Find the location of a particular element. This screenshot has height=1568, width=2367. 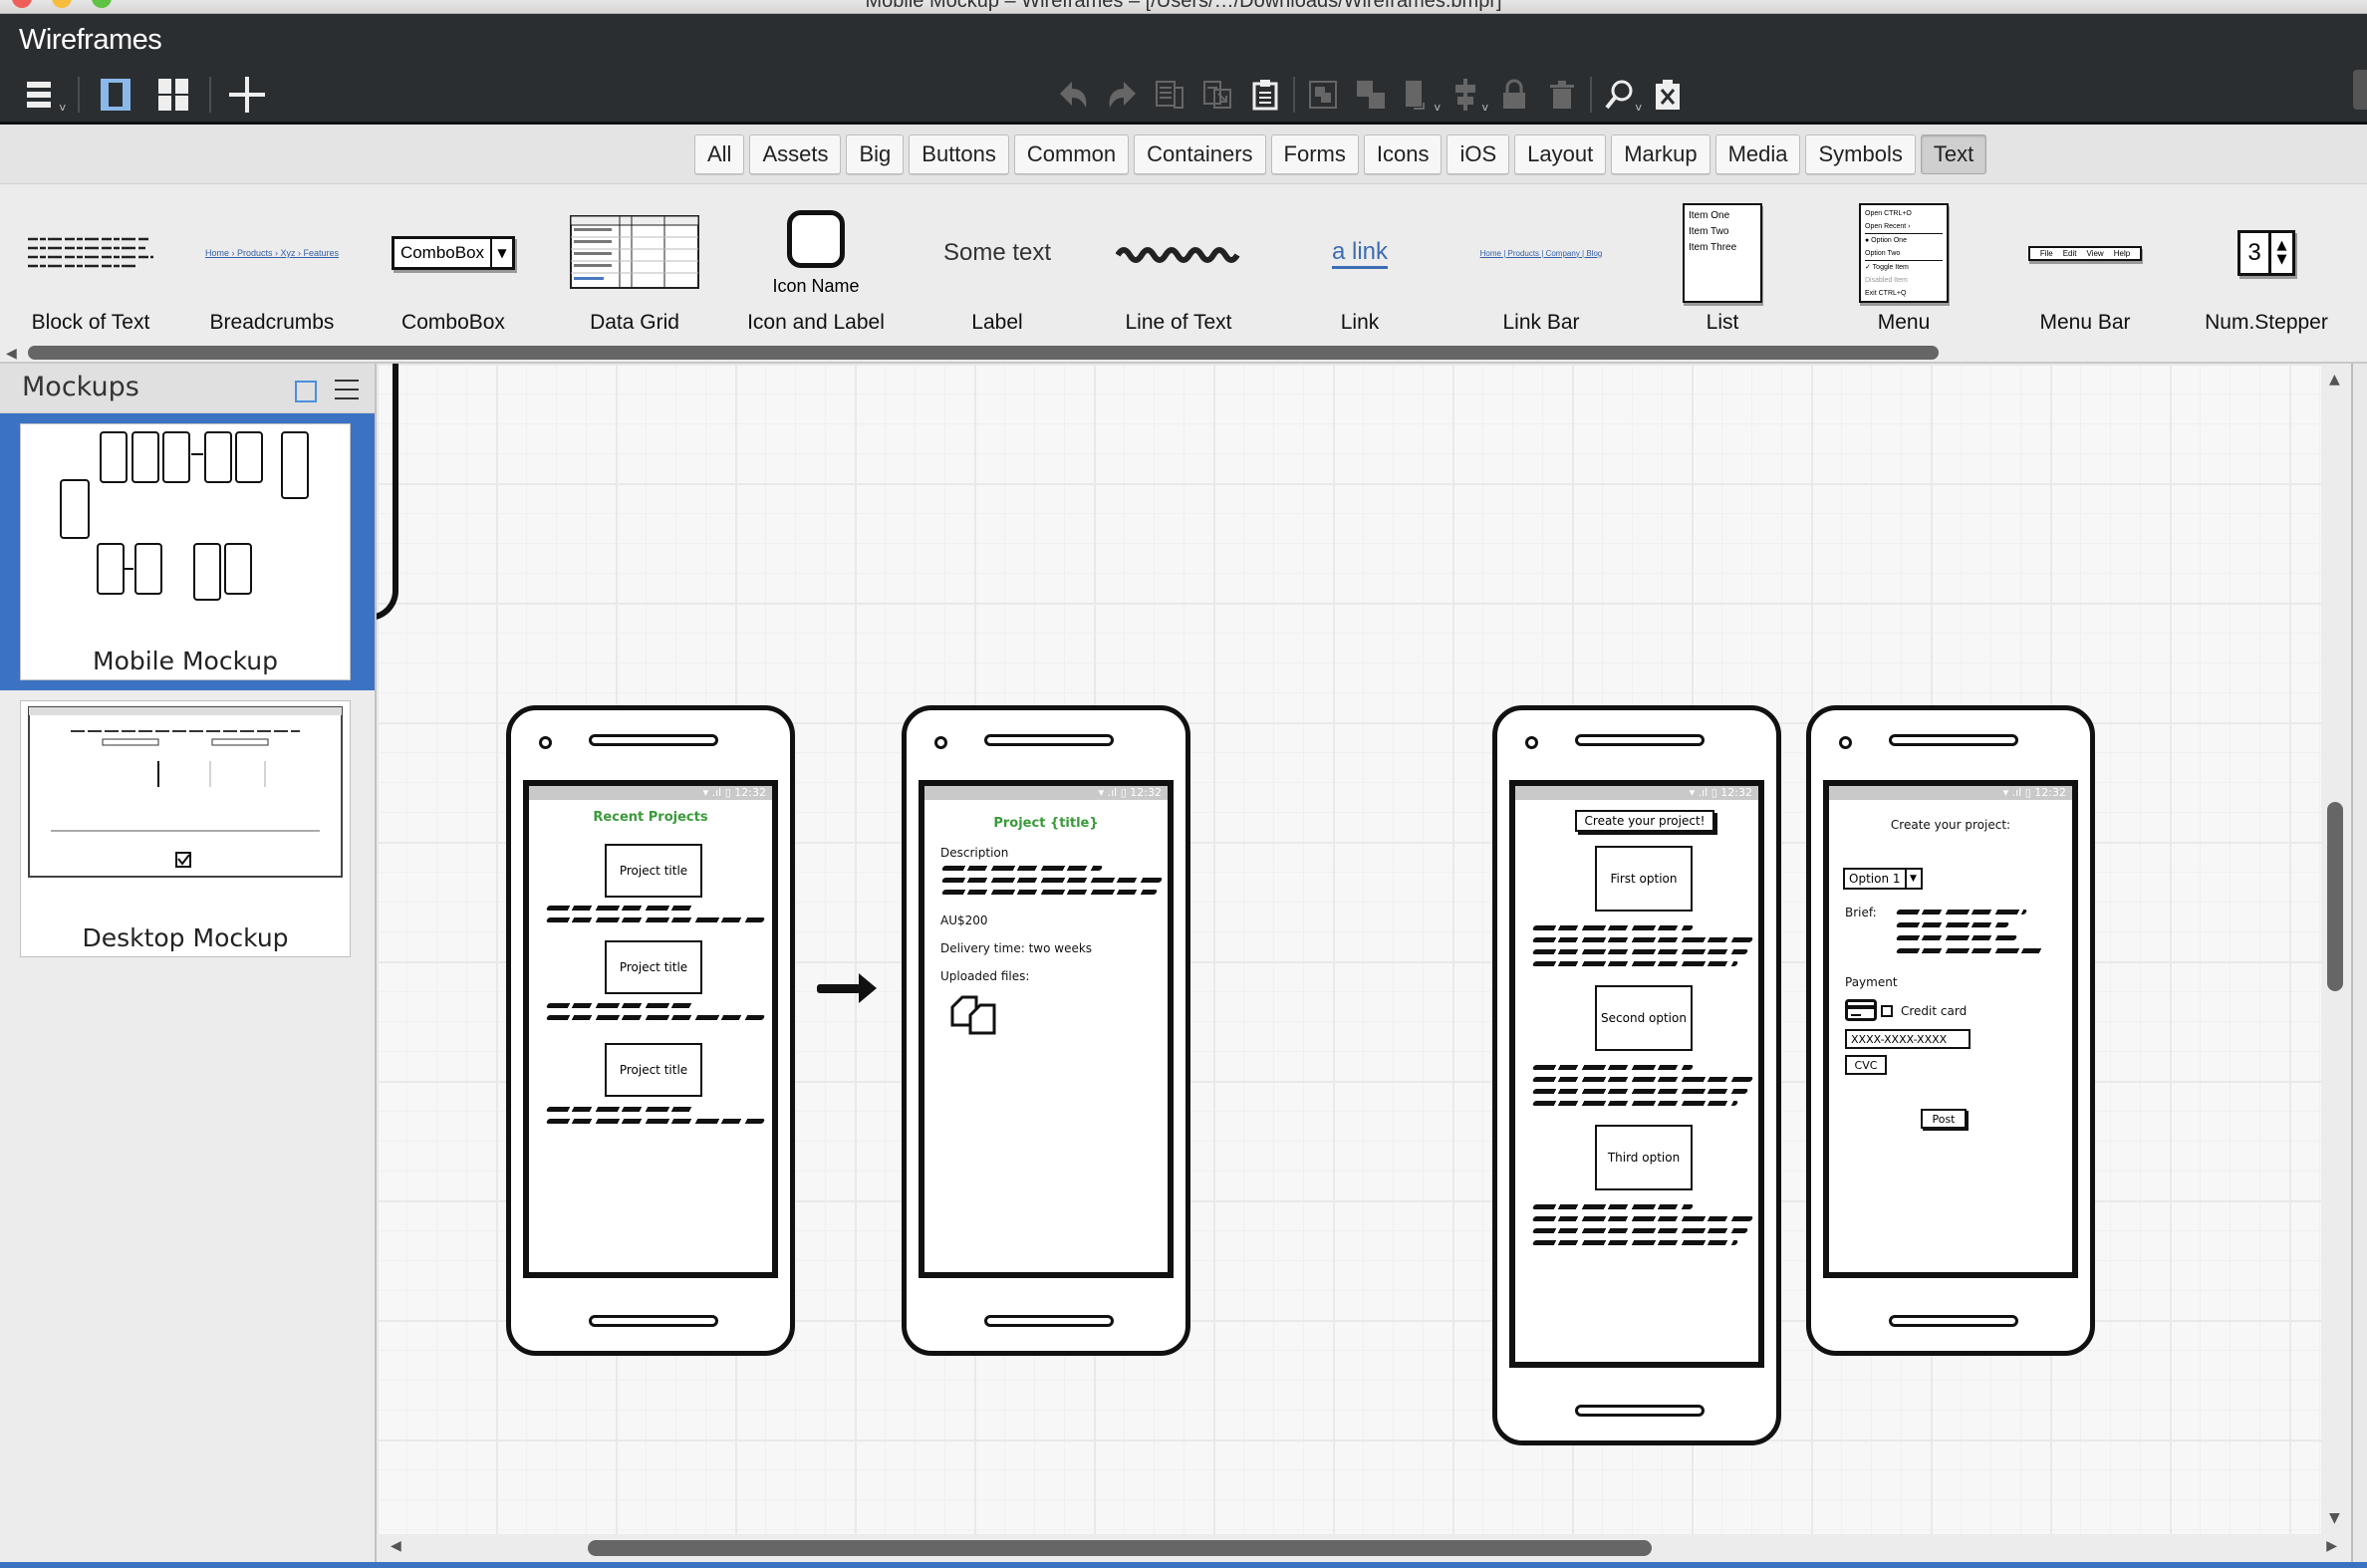

mockup-thumbnail: Desktop Mockup is located at coordinates (185, 828).